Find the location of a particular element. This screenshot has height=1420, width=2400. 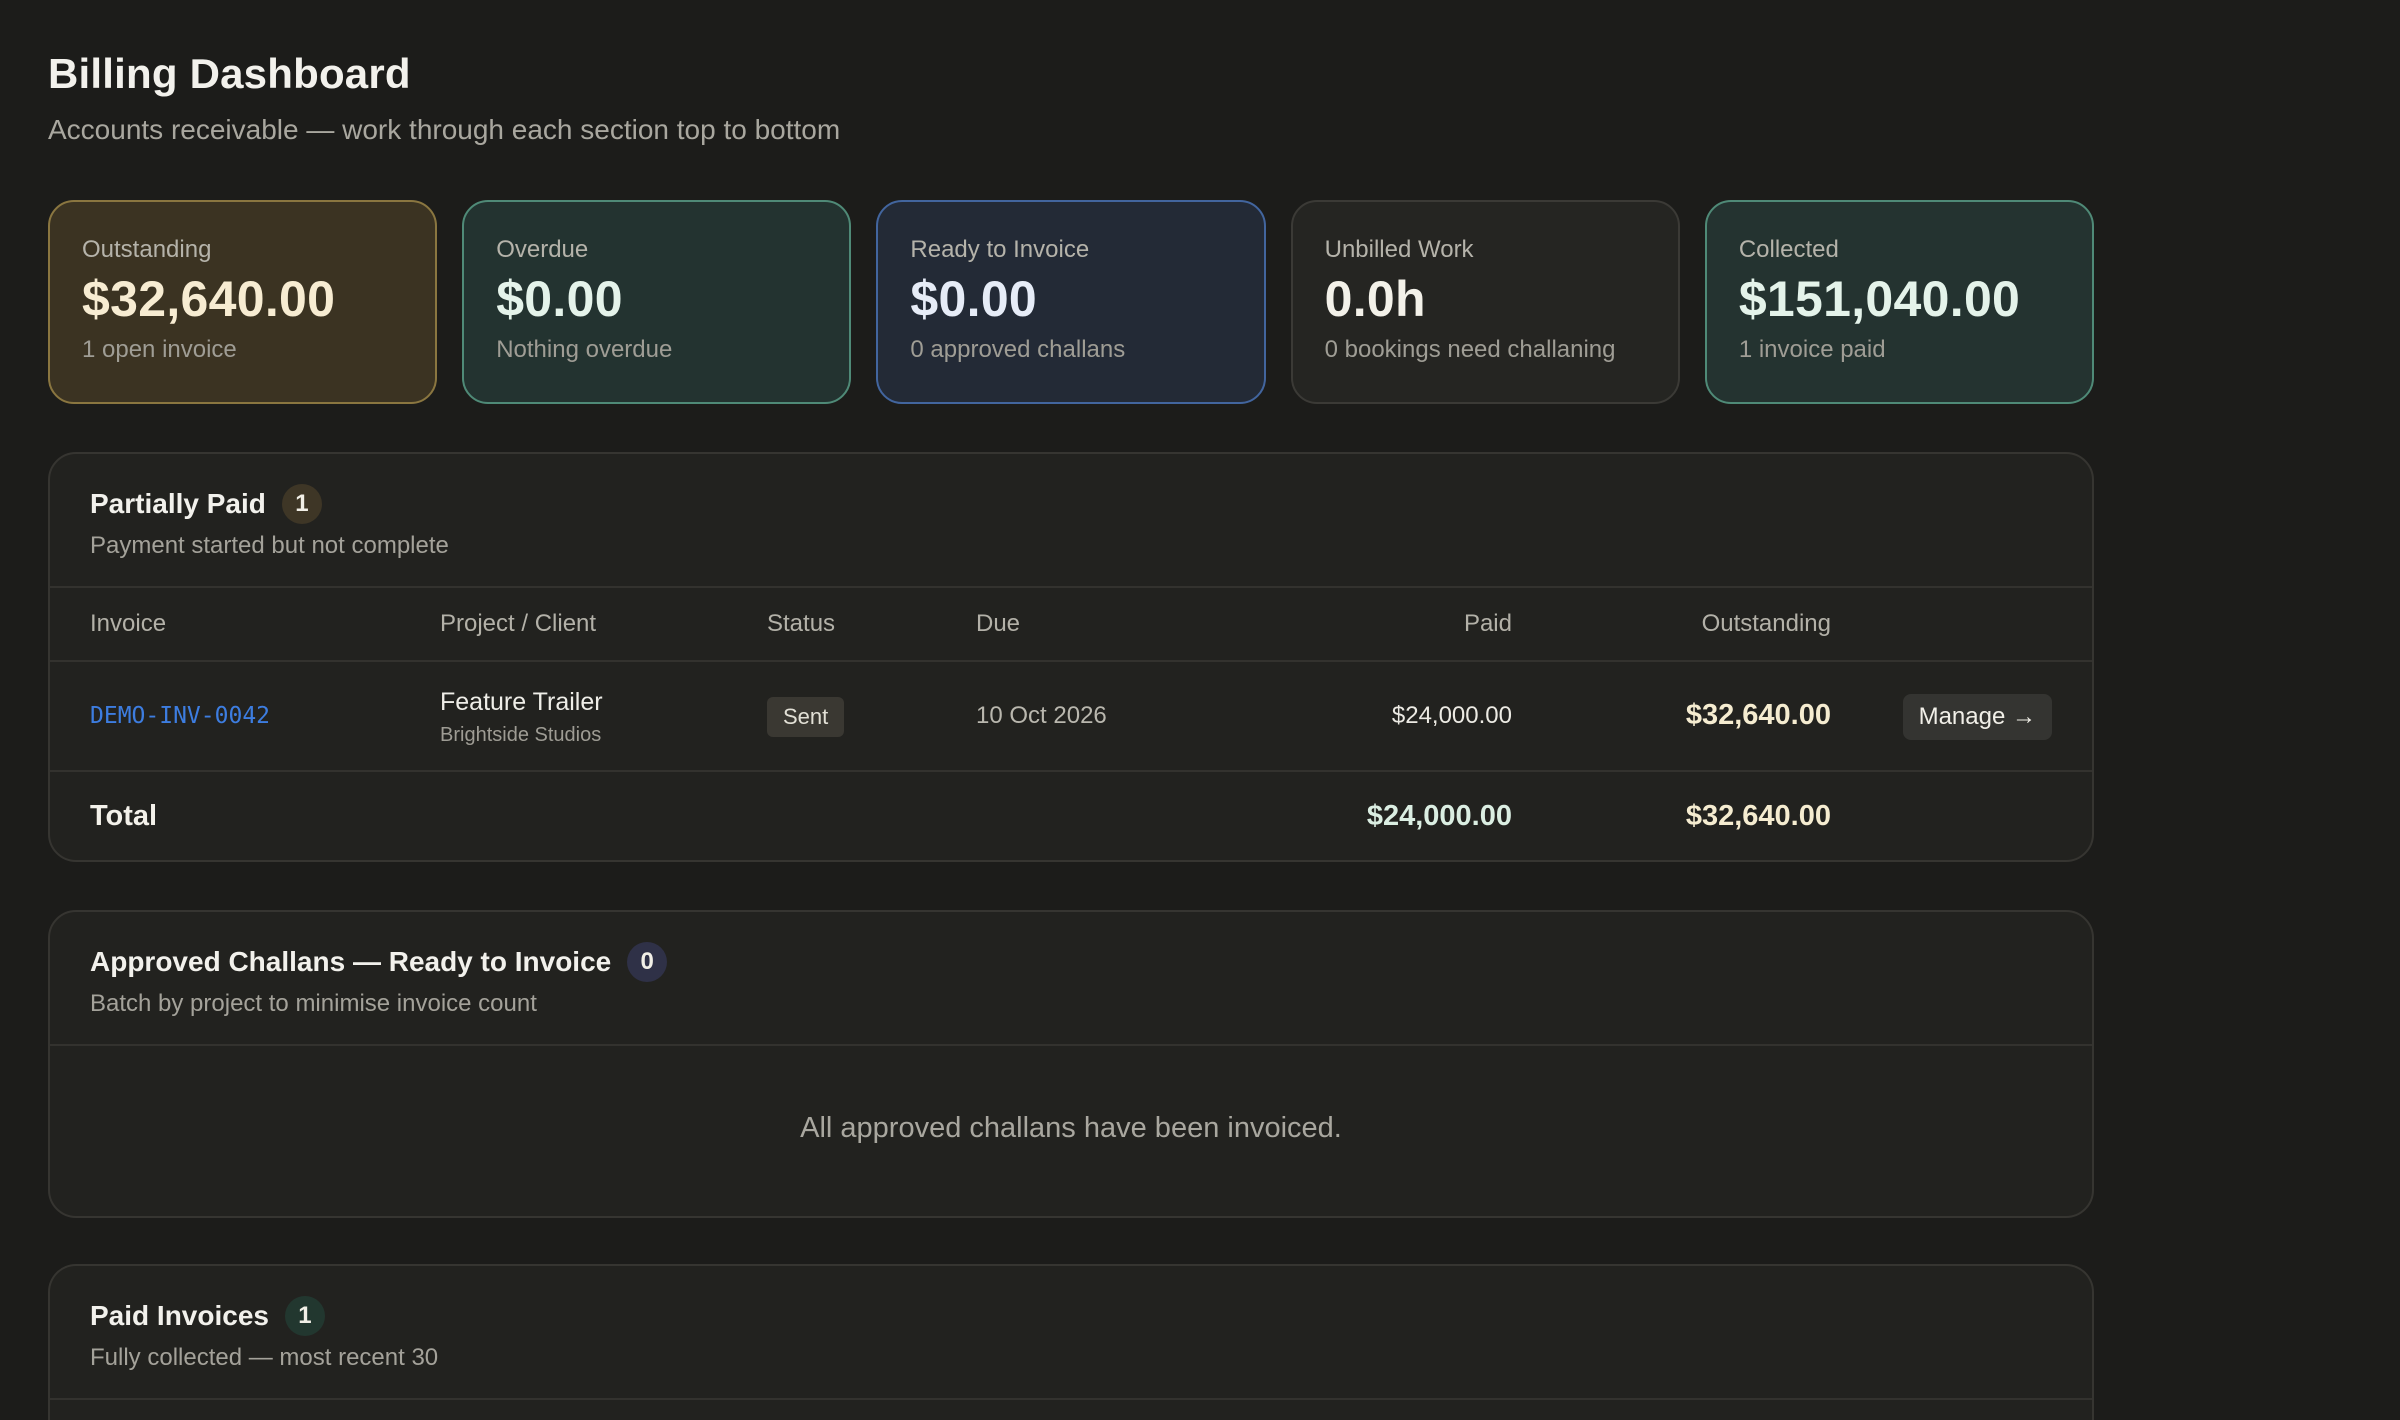

card-unbilled-work-note: 0 bookings need challaning is located at coordinates (1470, 349).